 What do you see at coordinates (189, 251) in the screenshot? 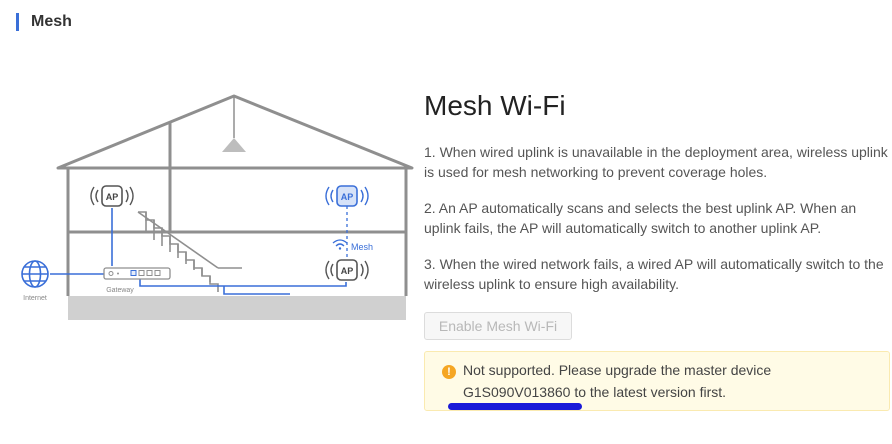
I see `staircase` at bounding box center [189, 251].